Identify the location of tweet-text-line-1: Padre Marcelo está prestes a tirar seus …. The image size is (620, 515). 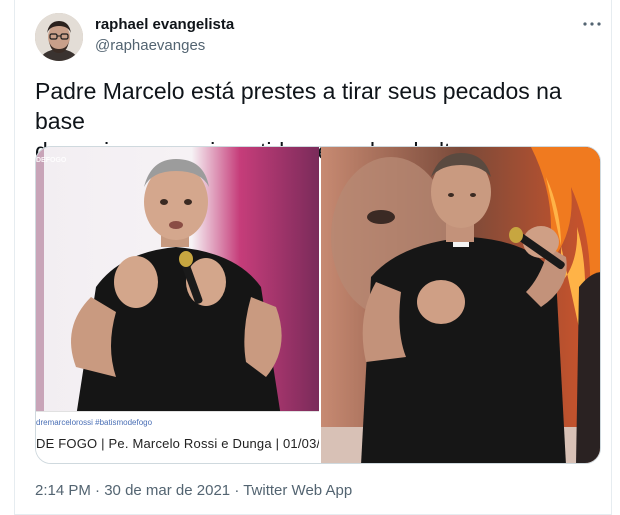
(298, 106).